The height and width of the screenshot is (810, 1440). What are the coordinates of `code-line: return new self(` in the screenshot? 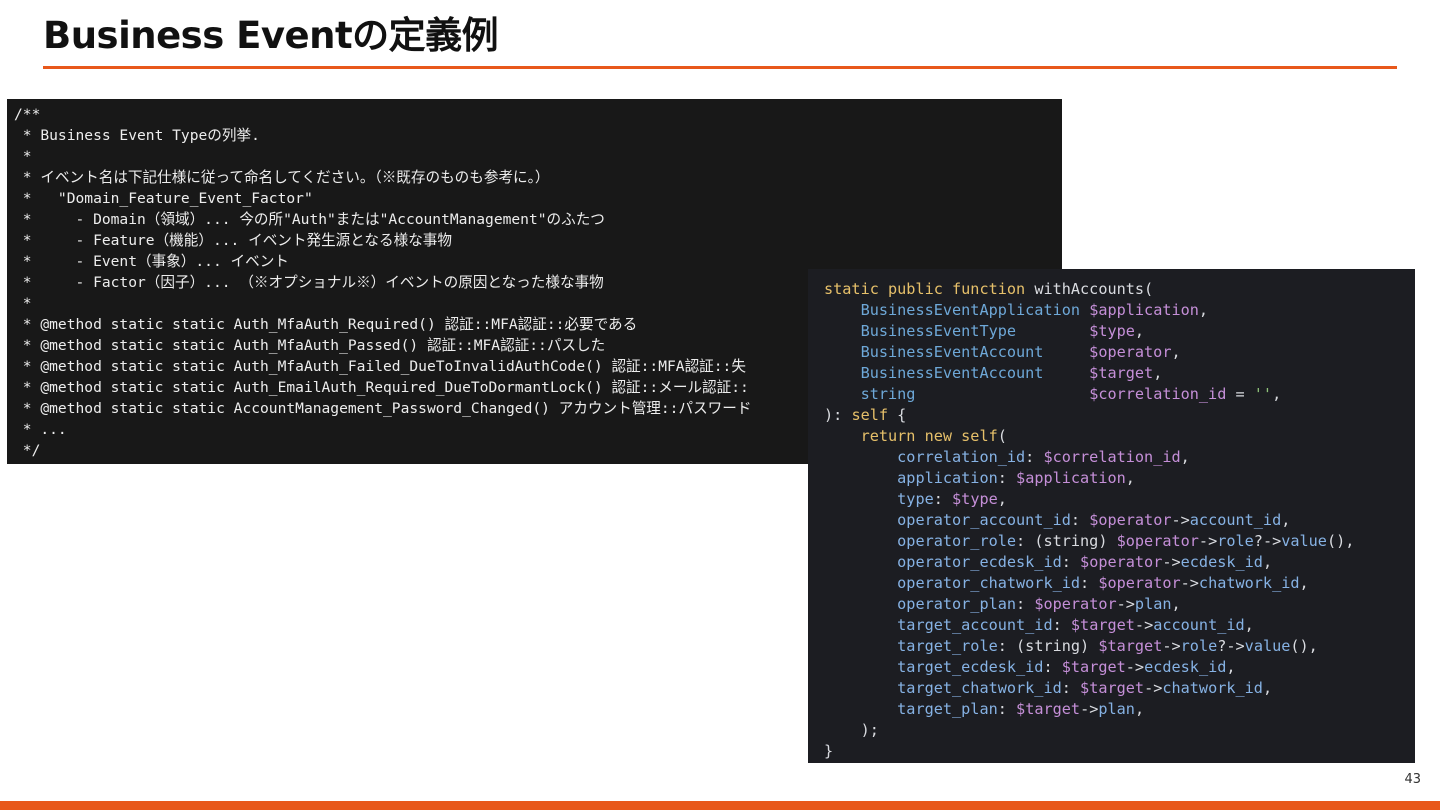 It's located at (1089, 436).